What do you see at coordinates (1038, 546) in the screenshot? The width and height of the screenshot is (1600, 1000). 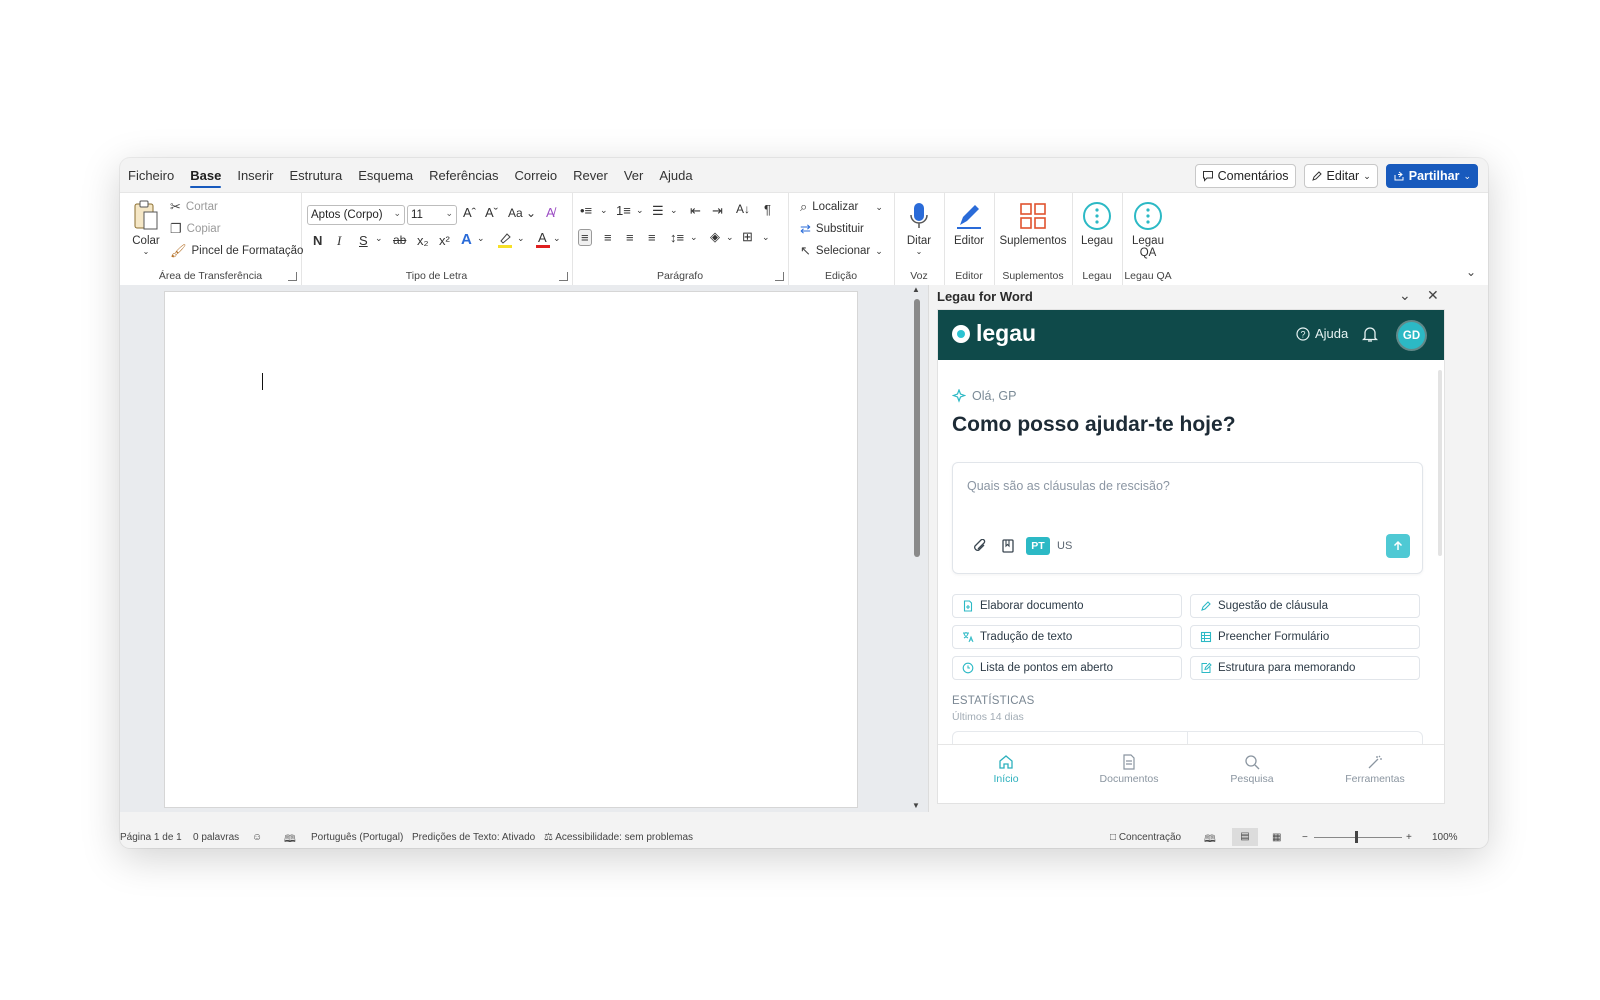 I see `language-pt-toggle: PT` at bounding box center [1038, 546].